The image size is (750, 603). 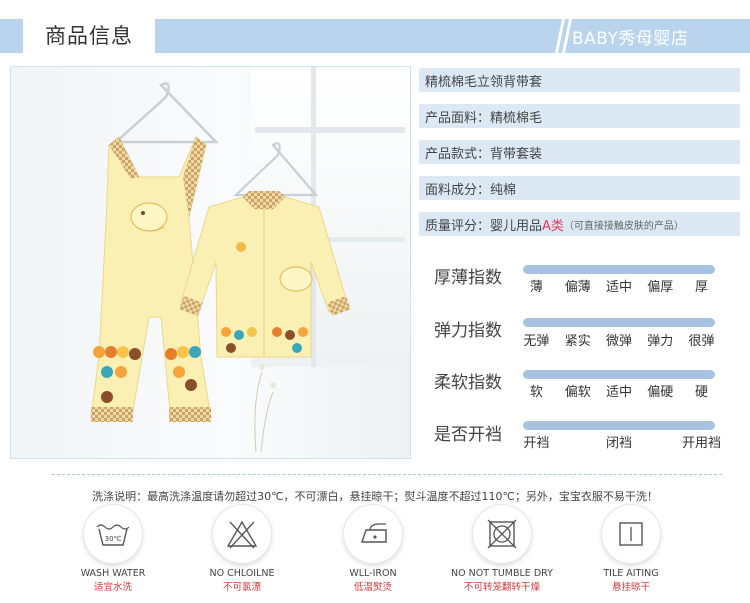 What do you see at coordinates (619, 273) in the screenshot?
I see `rating-bar-thickness` at bounding box center [619, 273].